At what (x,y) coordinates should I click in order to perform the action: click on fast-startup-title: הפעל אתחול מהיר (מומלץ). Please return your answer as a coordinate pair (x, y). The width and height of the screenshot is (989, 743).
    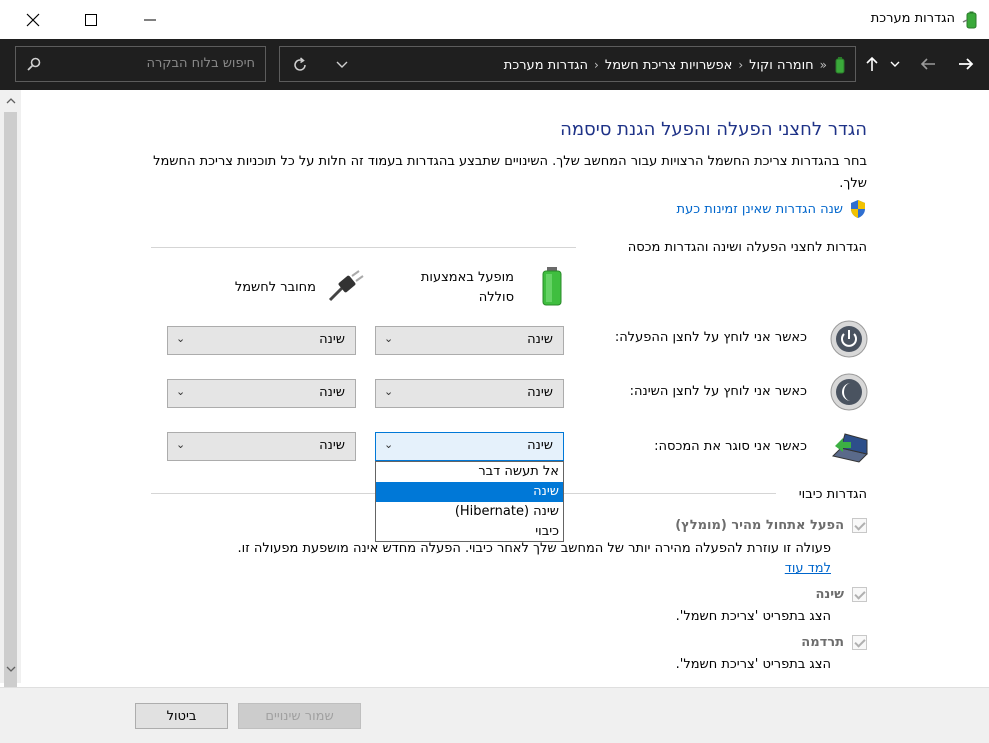
    Looking at the image, I should click on (759, 525).